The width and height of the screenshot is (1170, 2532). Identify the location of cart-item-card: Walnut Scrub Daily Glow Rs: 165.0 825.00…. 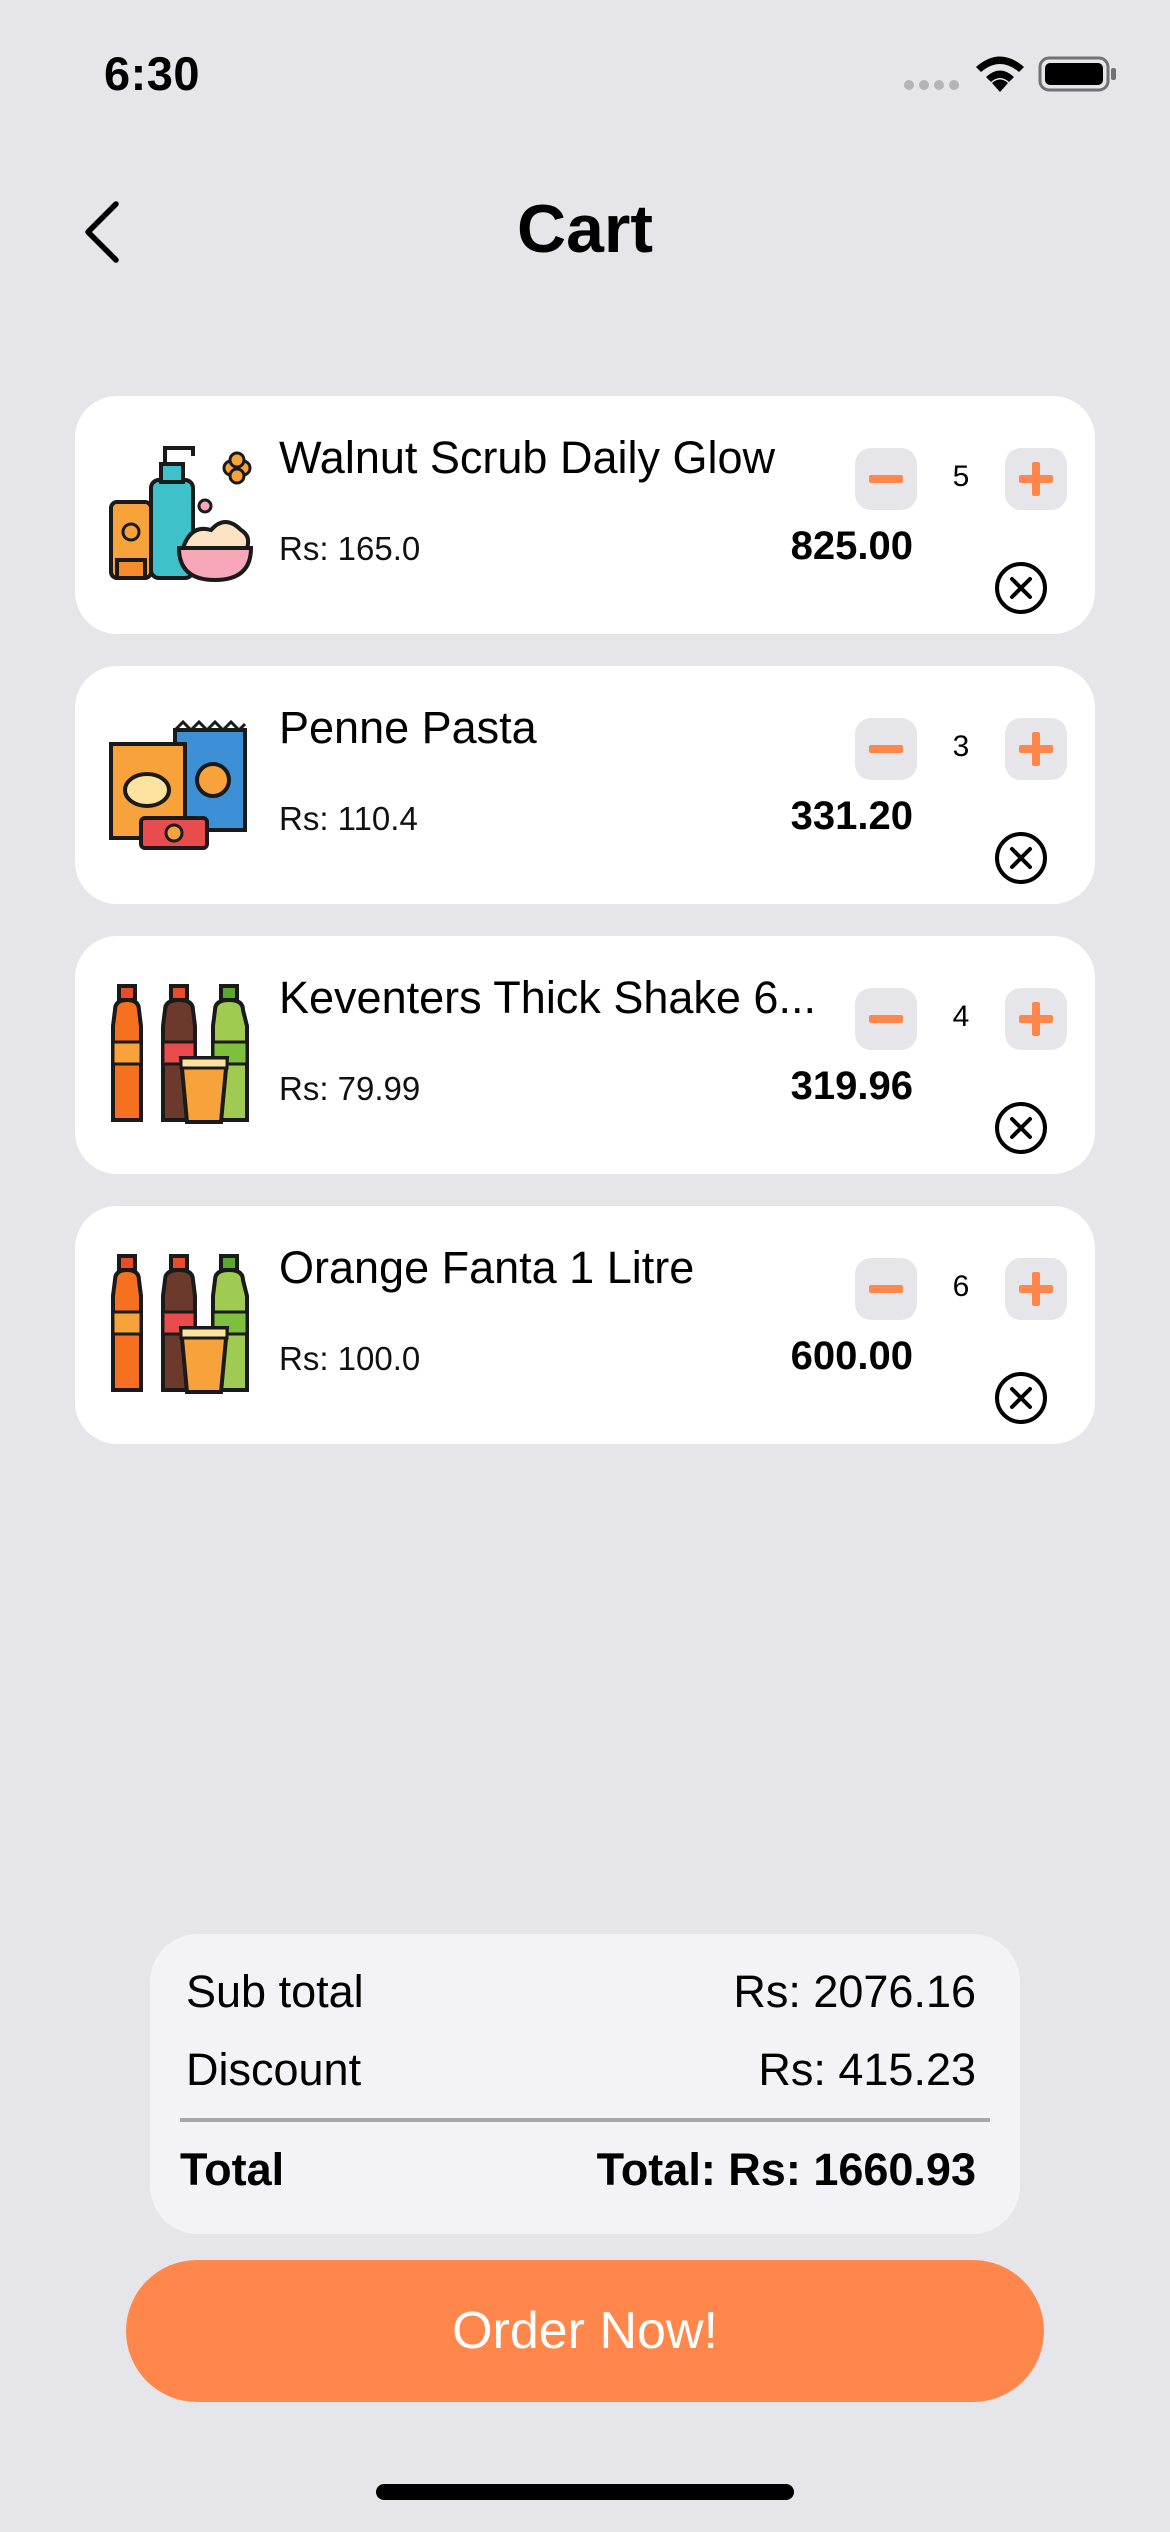
(585, 515).